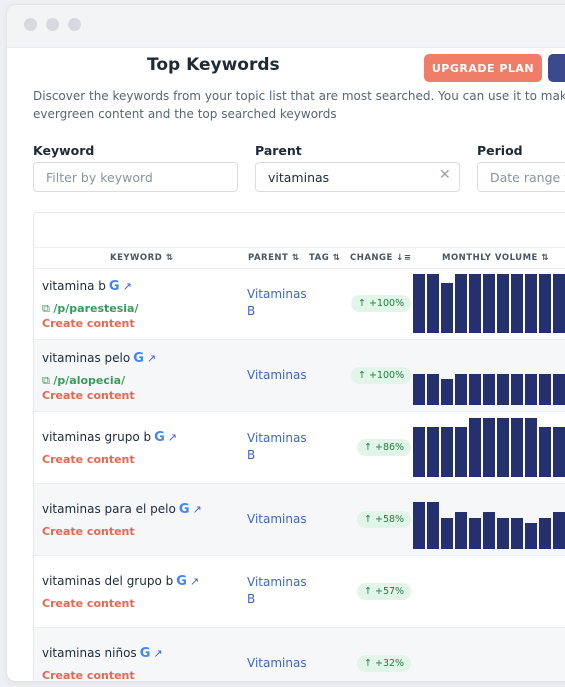 The height and width of the screenshot is (687, 565). Describe the element at coordinates (445, 175) in the screenshot. I see `clear-icon: ✕` at that location.